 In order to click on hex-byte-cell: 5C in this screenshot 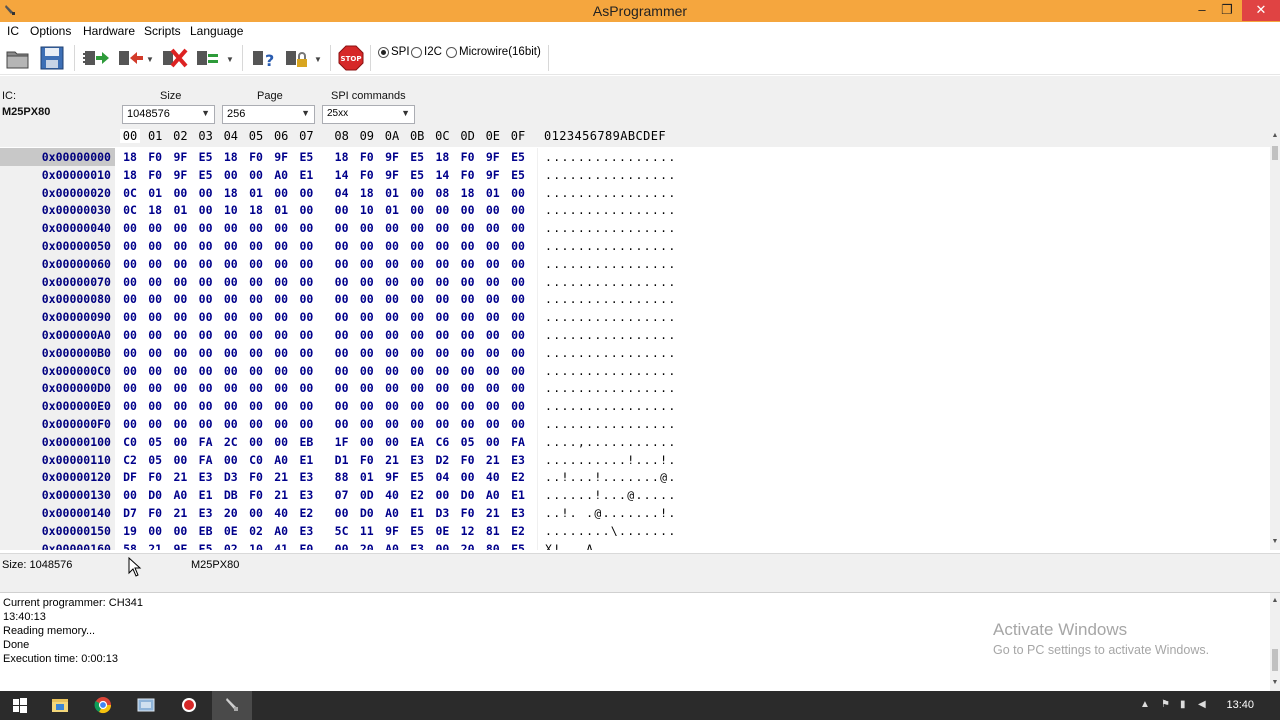, I will do `click(342, 531)`.